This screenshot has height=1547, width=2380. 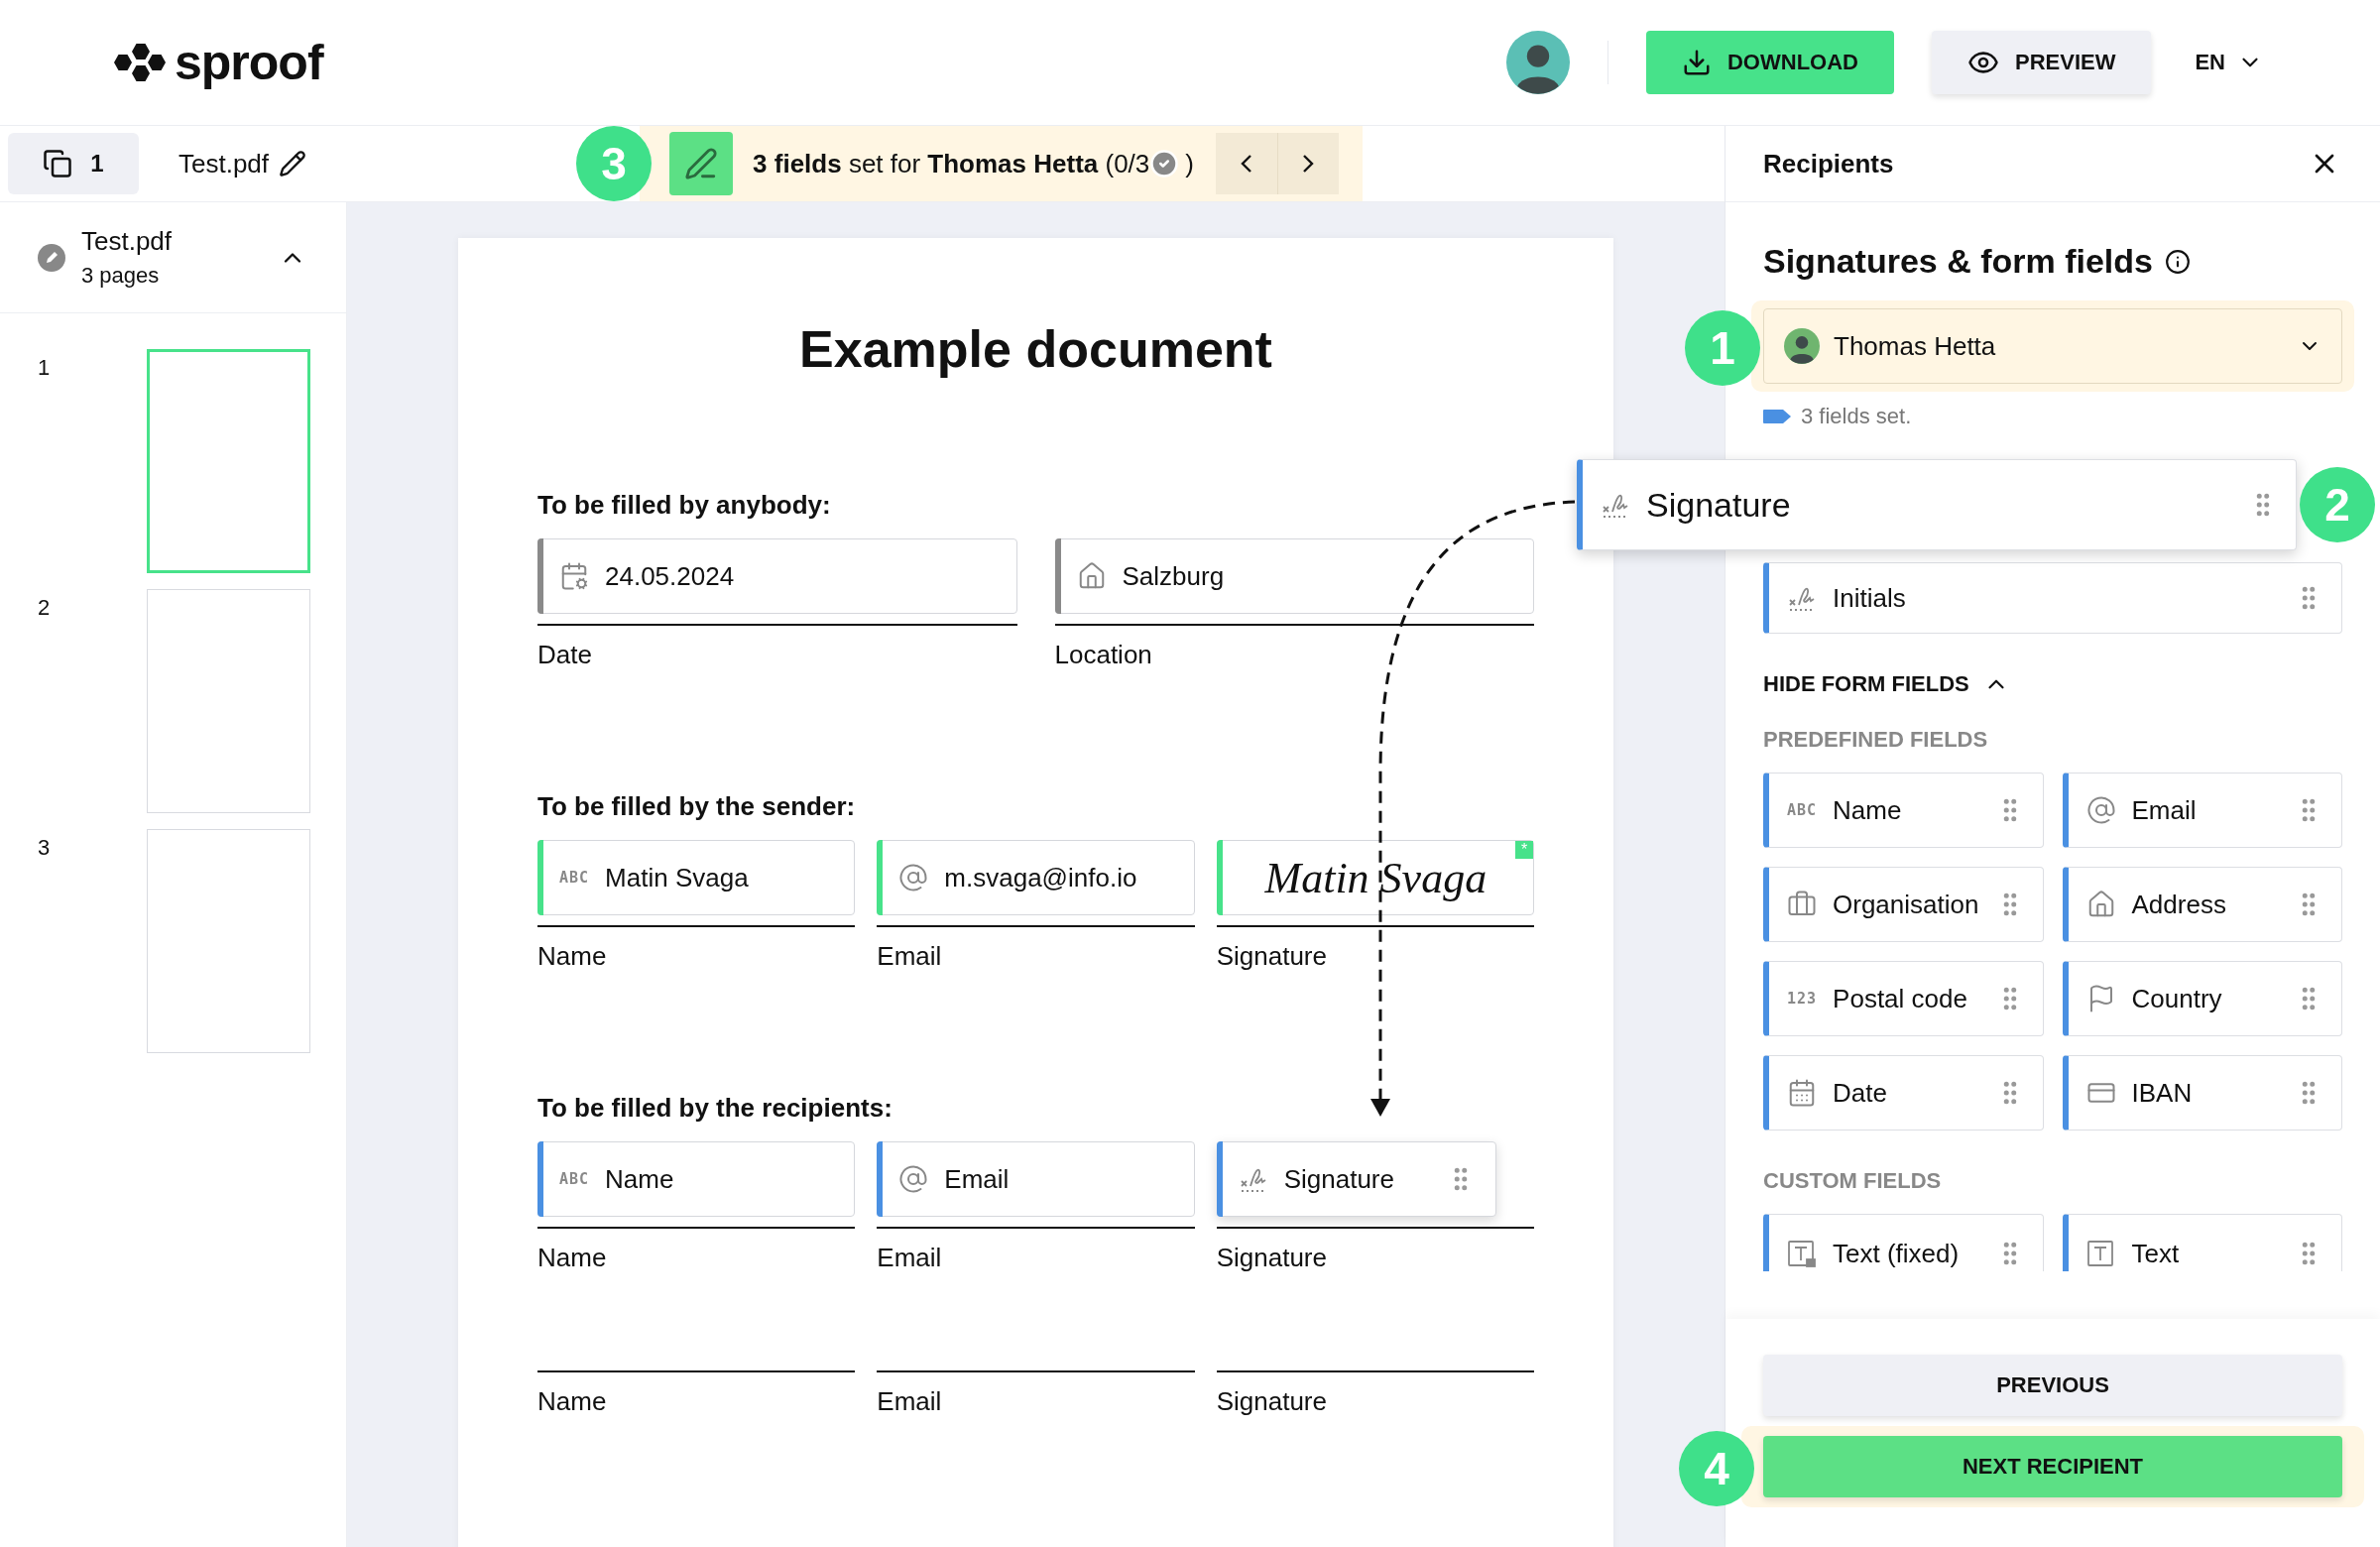 I want to click on next-field-button, so click(x=1308, y=163).